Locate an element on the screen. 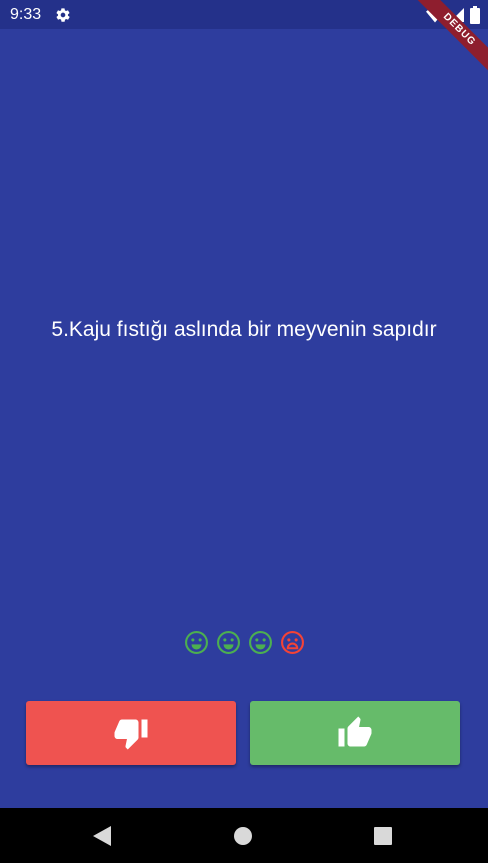  settings-gear-icon is located at coordinates (63, 15).